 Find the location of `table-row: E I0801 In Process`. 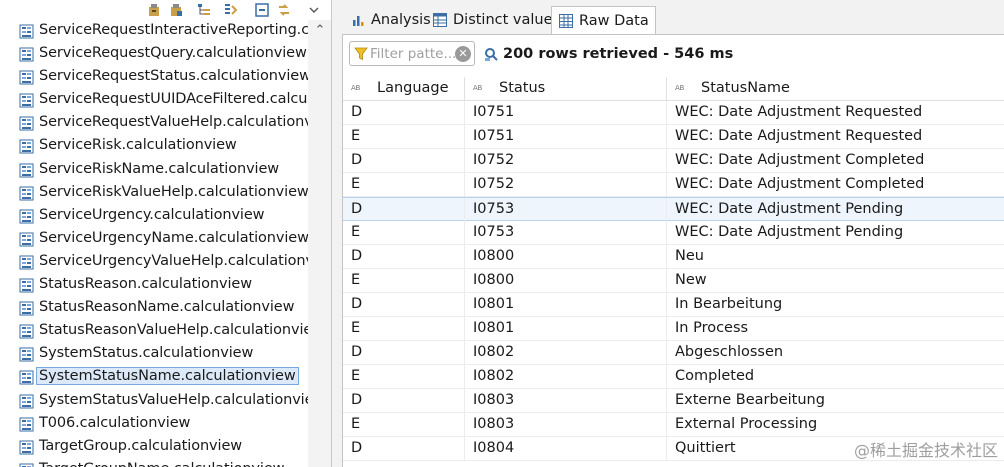

table-row: E I0801 In Process is located at coordinates (673, 329).